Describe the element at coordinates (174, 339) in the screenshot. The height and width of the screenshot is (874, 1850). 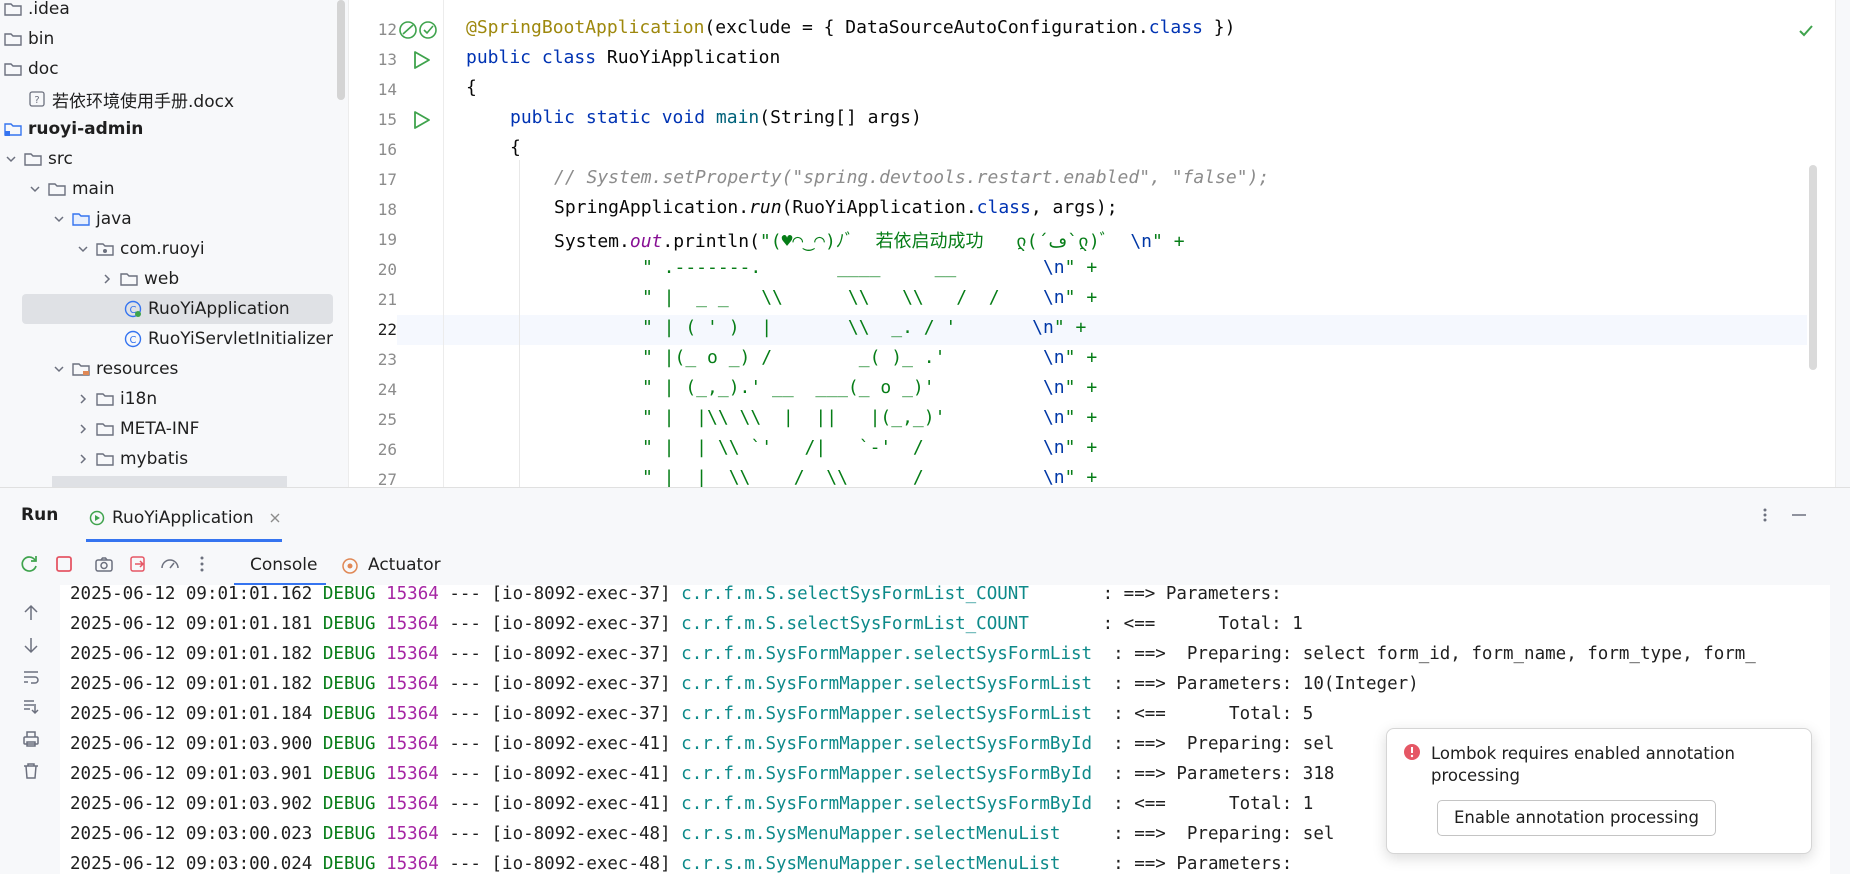
I see `tree-item-ruoyi-servlet-initializer: C RuoYiServletInitializer` at that location.